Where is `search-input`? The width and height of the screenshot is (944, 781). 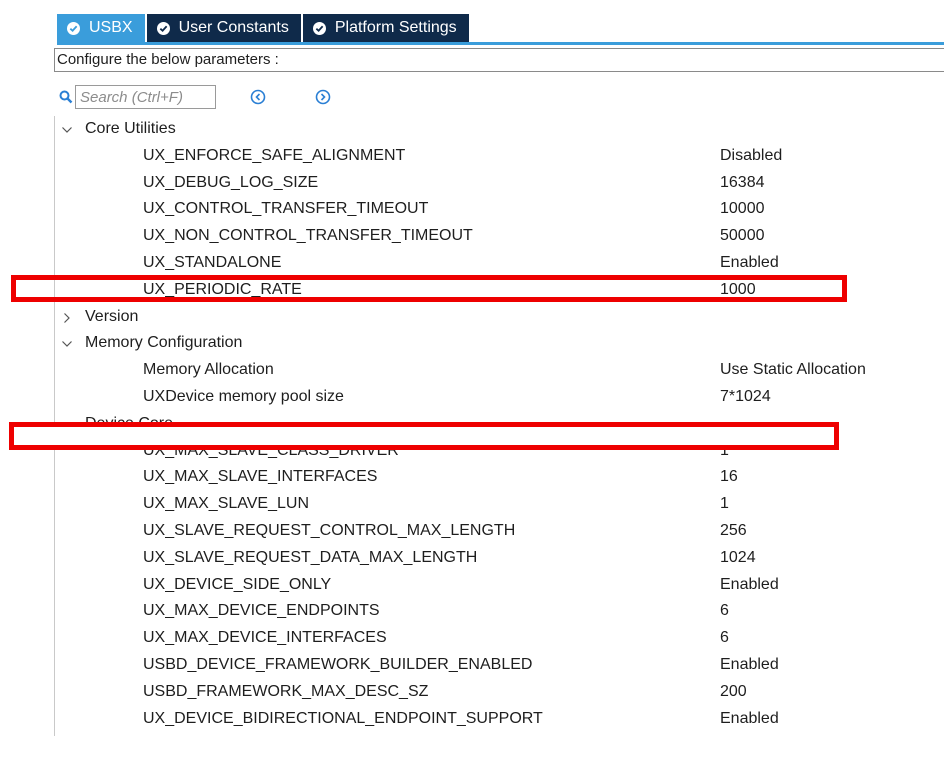
search-input is located at coordinates (145, 97).